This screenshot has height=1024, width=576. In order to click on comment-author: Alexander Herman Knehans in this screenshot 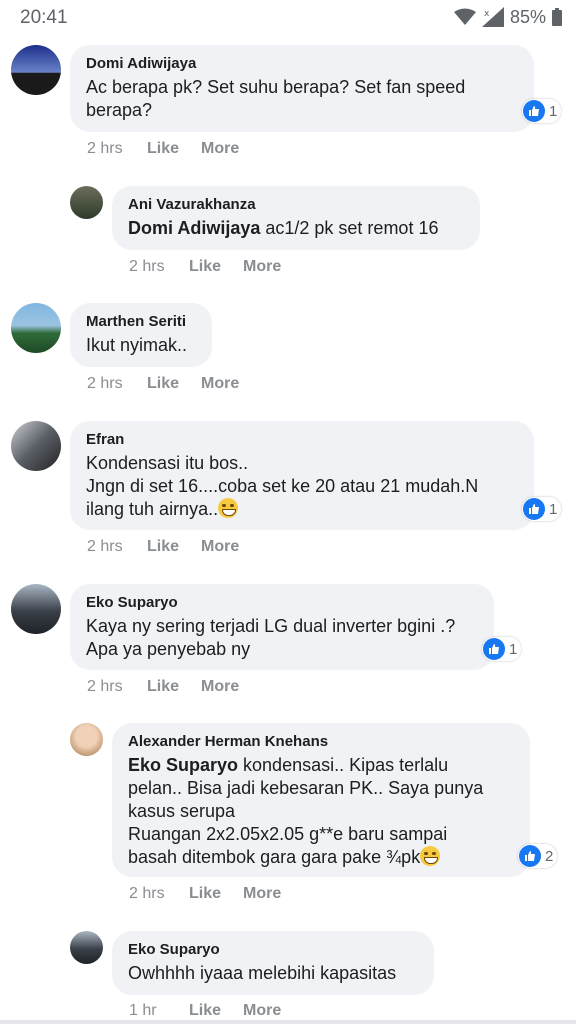, I will do `click(321, 742)`.